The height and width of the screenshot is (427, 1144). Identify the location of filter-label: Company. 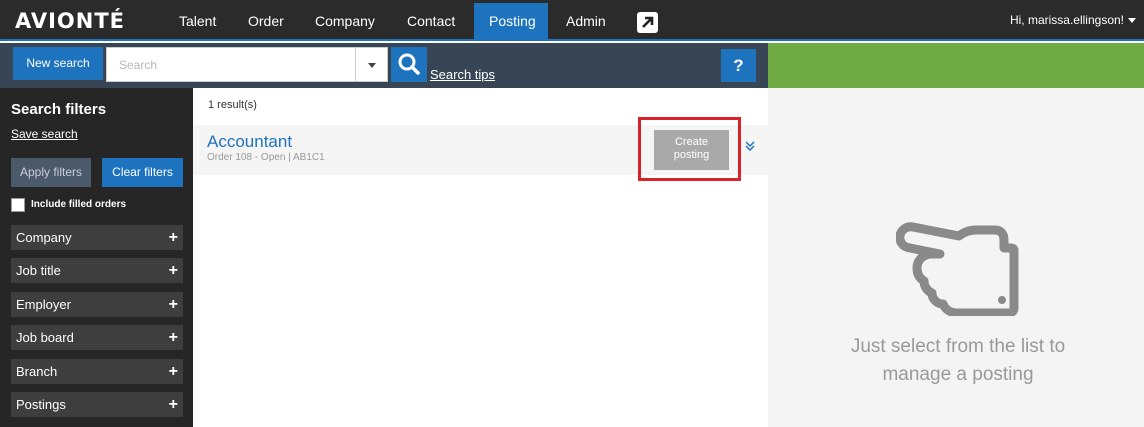
(44, 237).